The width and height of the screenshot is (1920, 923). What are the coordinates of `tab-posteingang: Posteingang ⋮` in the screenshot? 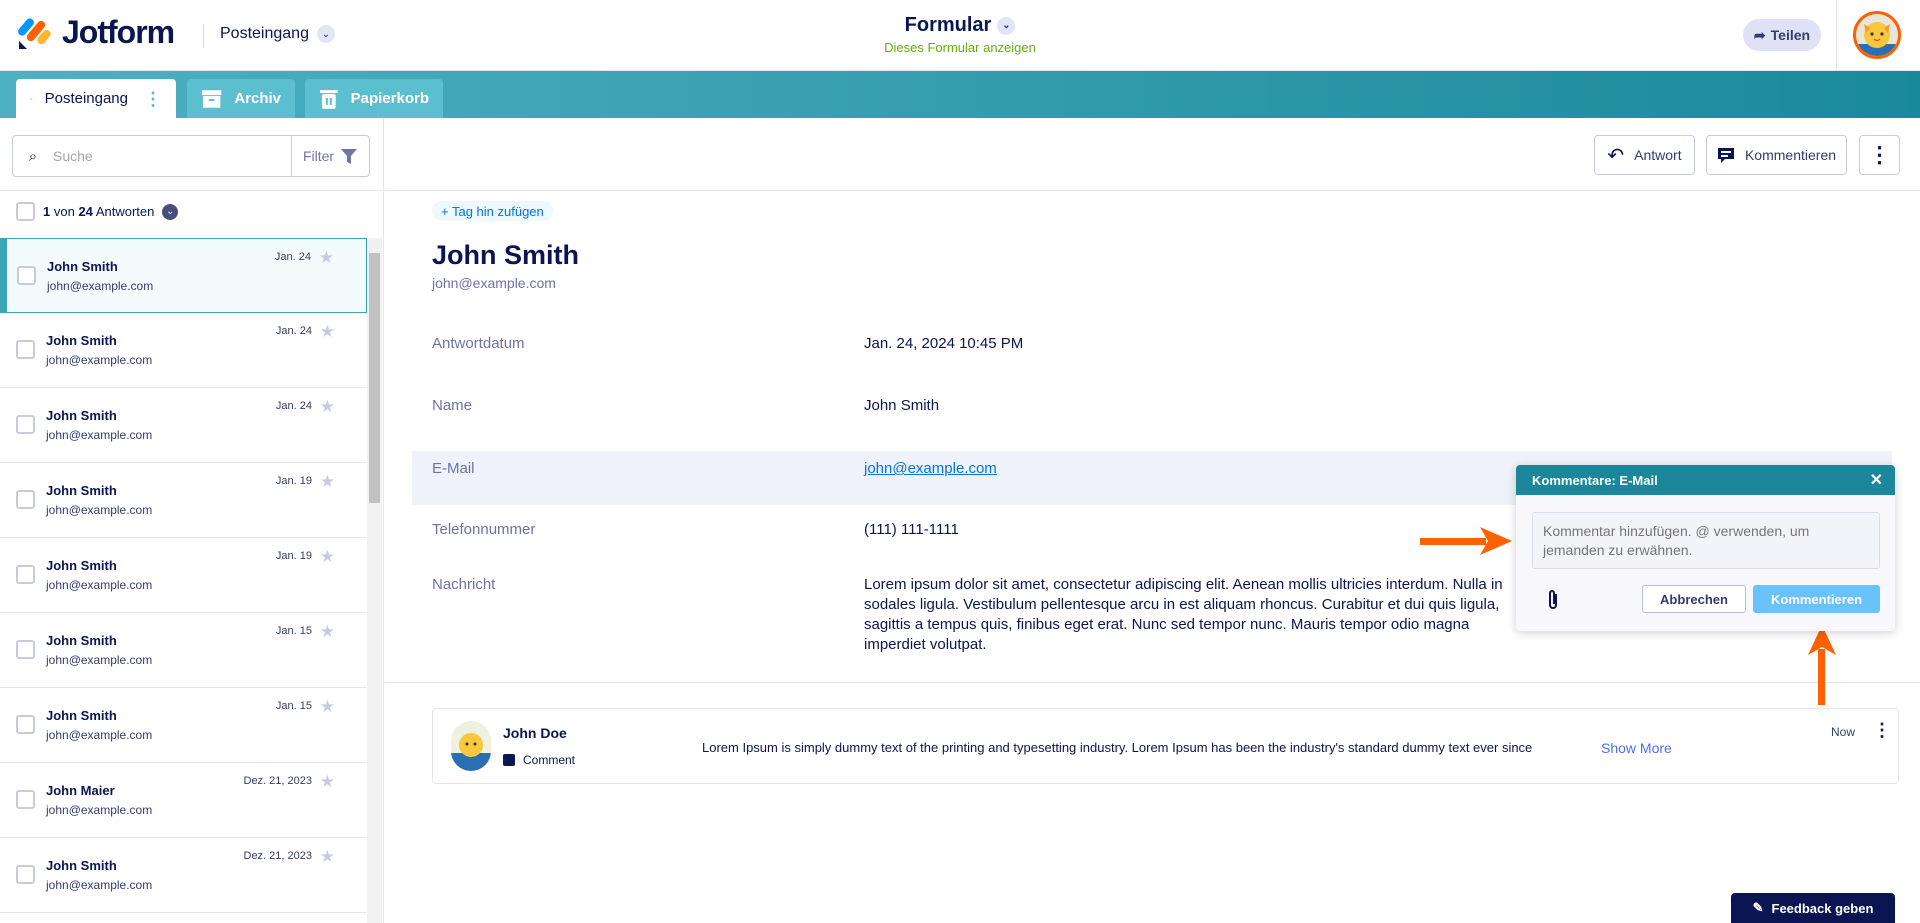 It's located at (96, 98).